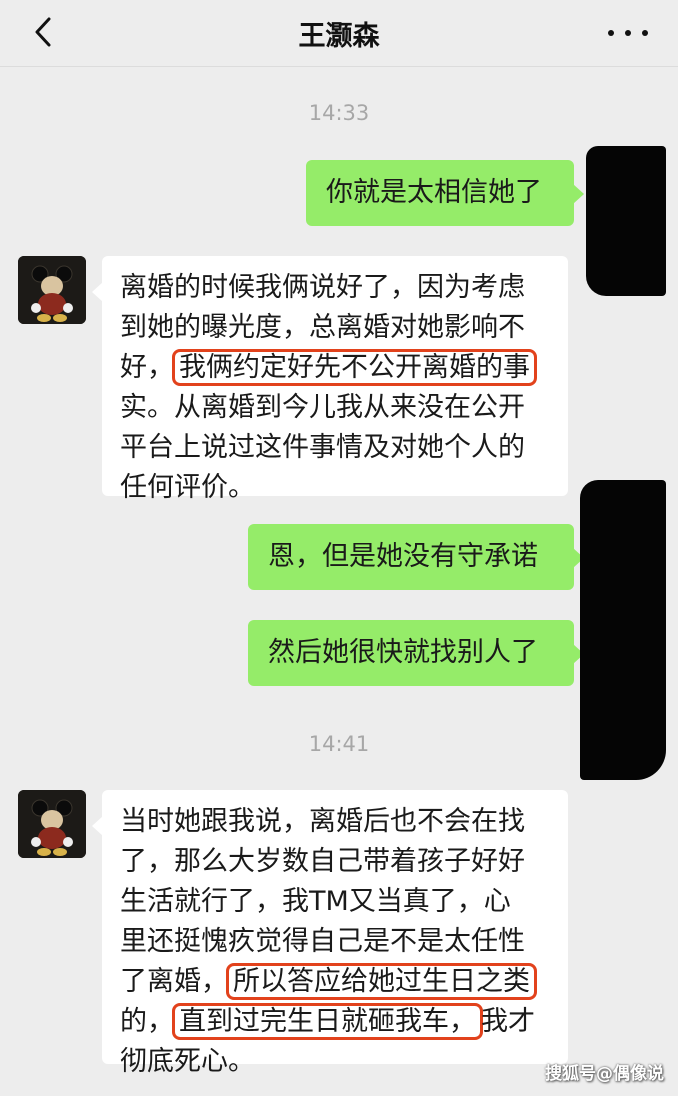 This screenshot has height=1096, width=678. Describe the element at coordinates (147, 367) in the screenshot. I see `message-text: 好，` at that location.